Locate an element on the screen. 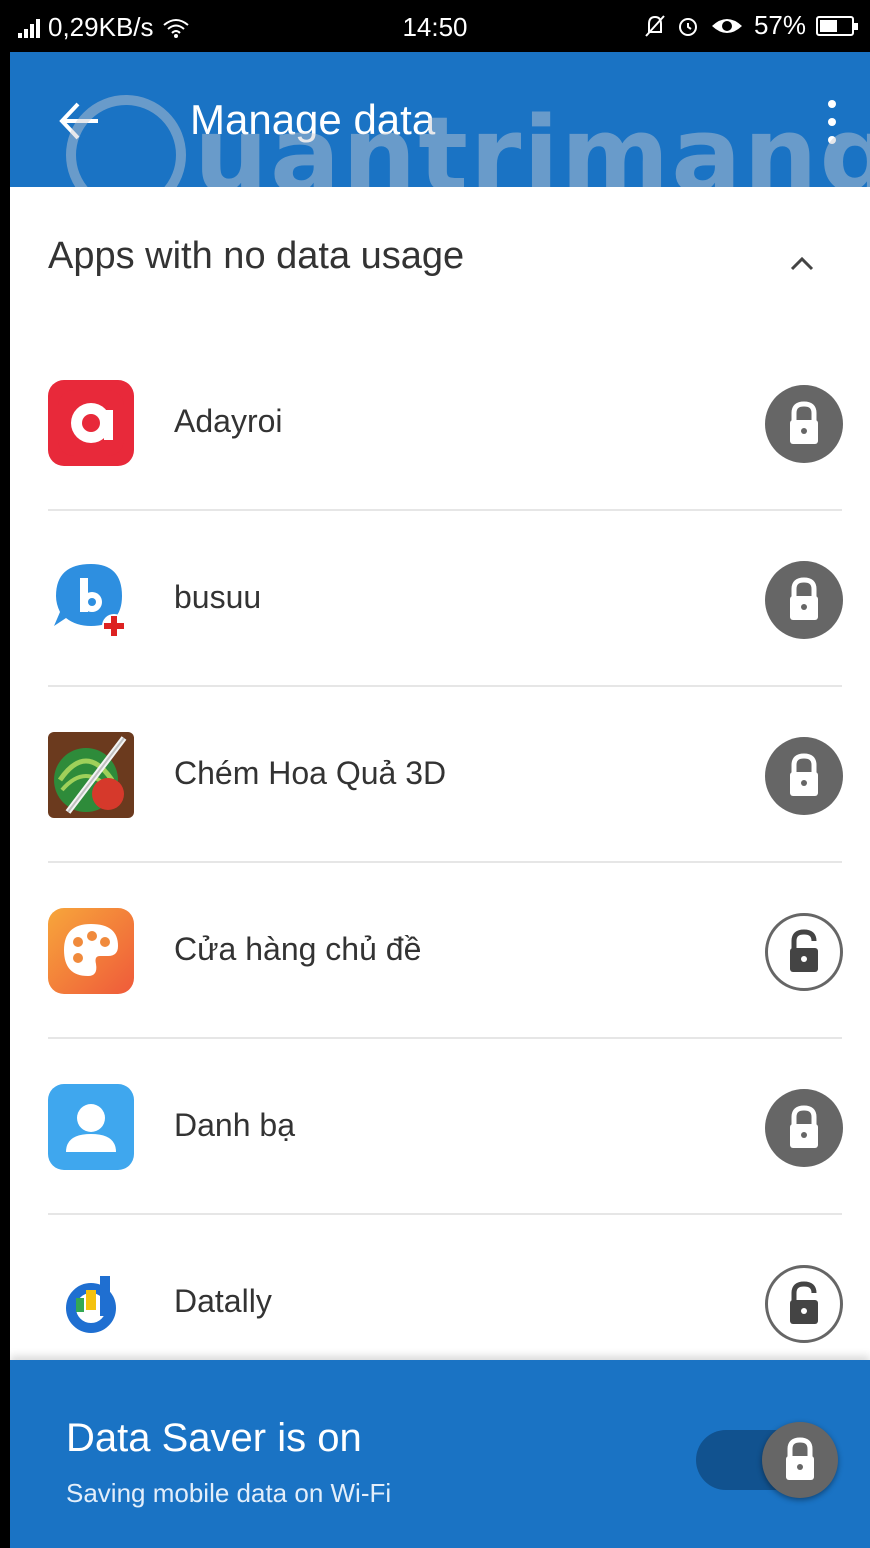 This screenshot has height=1548, width=870. adayroi-app-icon is located at coordinates (91, 423).